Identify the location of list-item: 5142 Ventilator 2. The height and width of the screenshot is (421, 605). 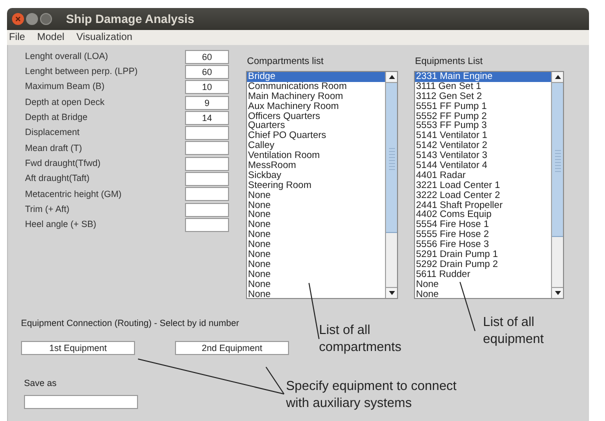
(483, 146).